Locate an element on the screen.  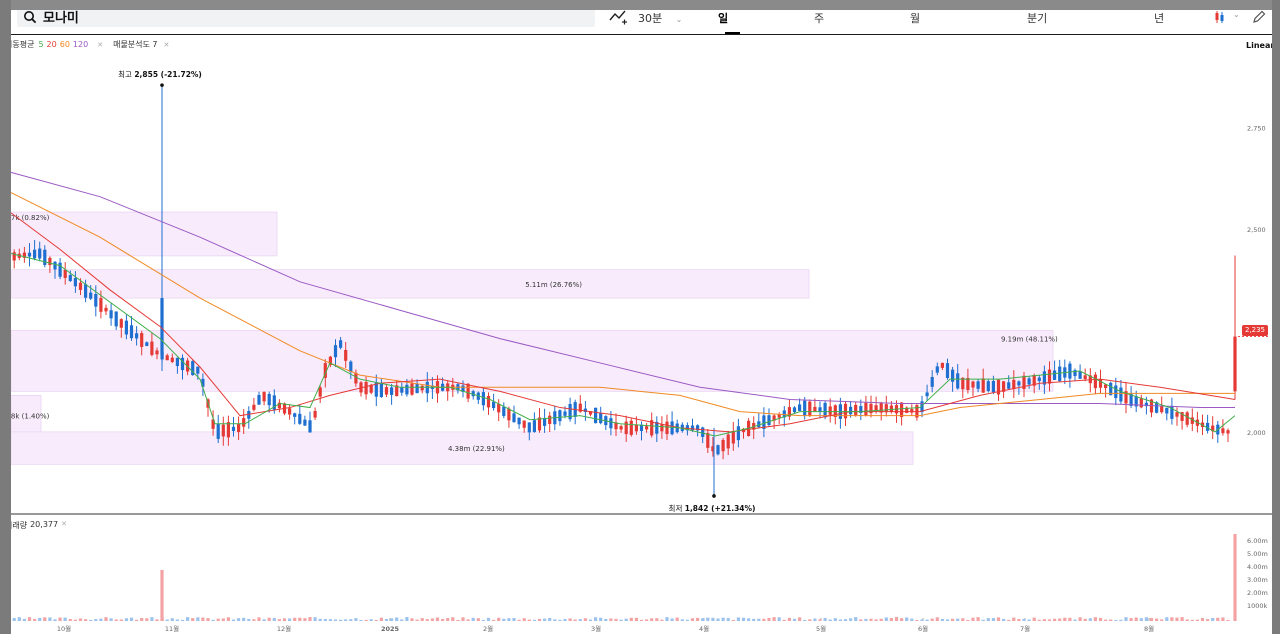
volume-profile-label: 4.38m (22.91%) is located at coordinates (476, 449).